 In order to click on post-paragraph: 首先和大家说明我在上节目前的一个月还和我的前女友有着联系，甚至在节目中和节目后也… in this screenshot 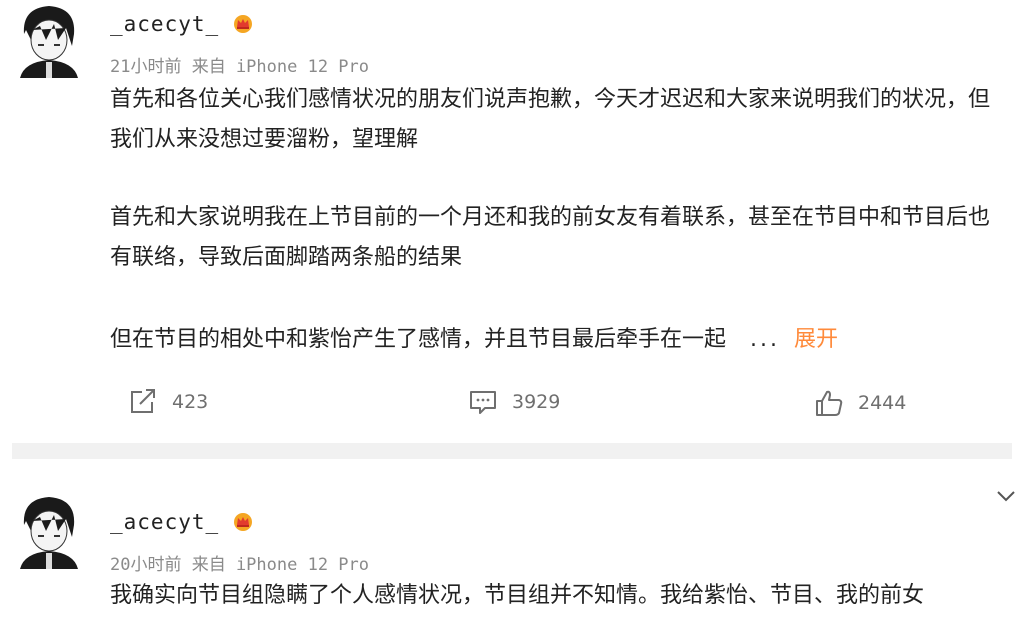, I will do `click(550, 237)`.